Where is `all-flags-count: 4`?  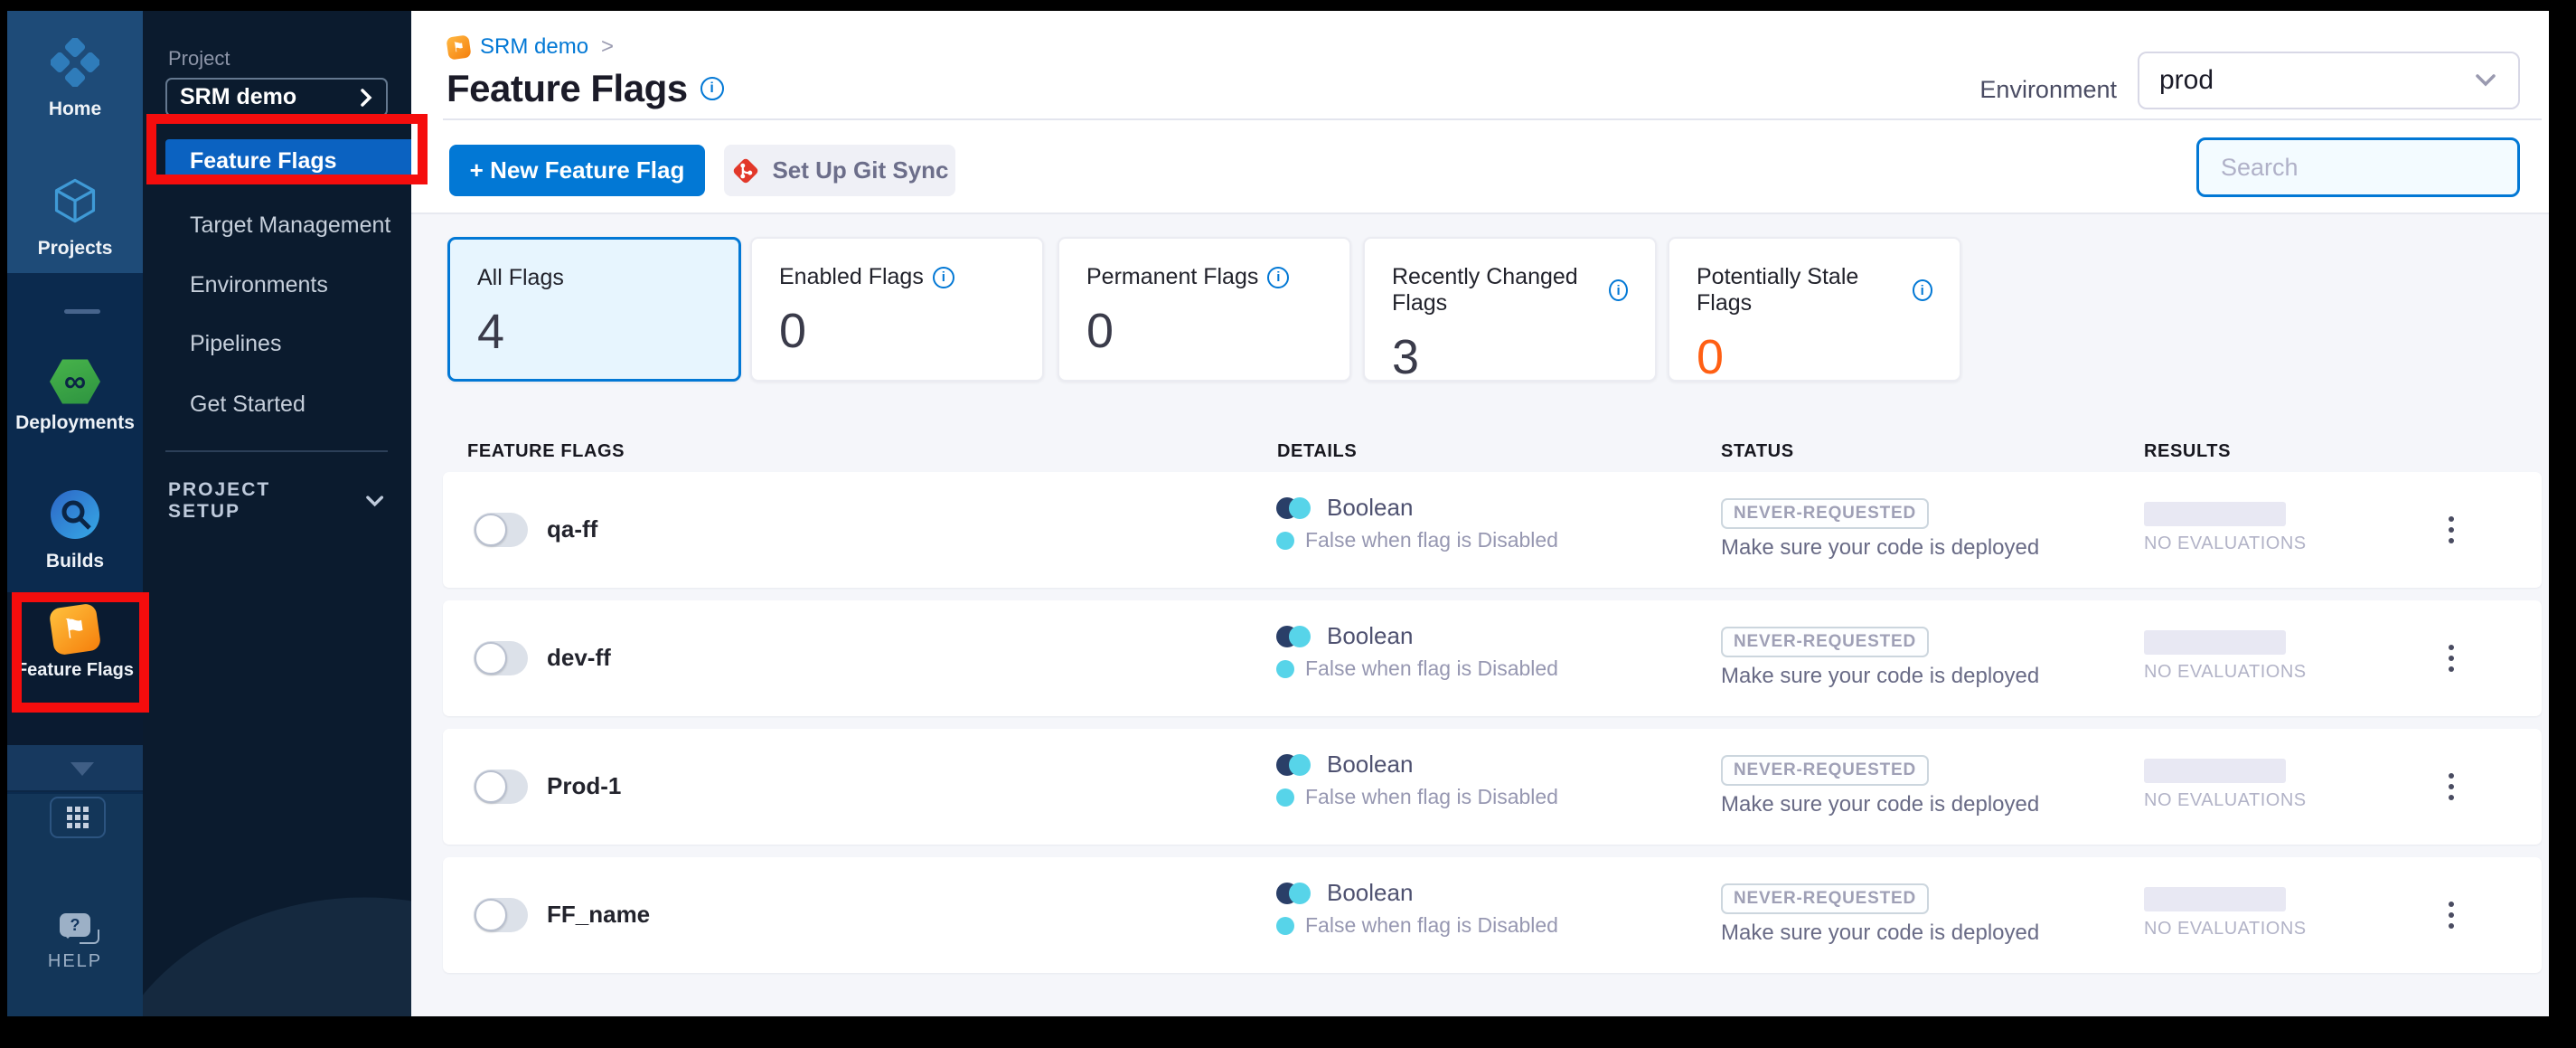
all-flags-count: 4 is located at coordinates (491, 332).